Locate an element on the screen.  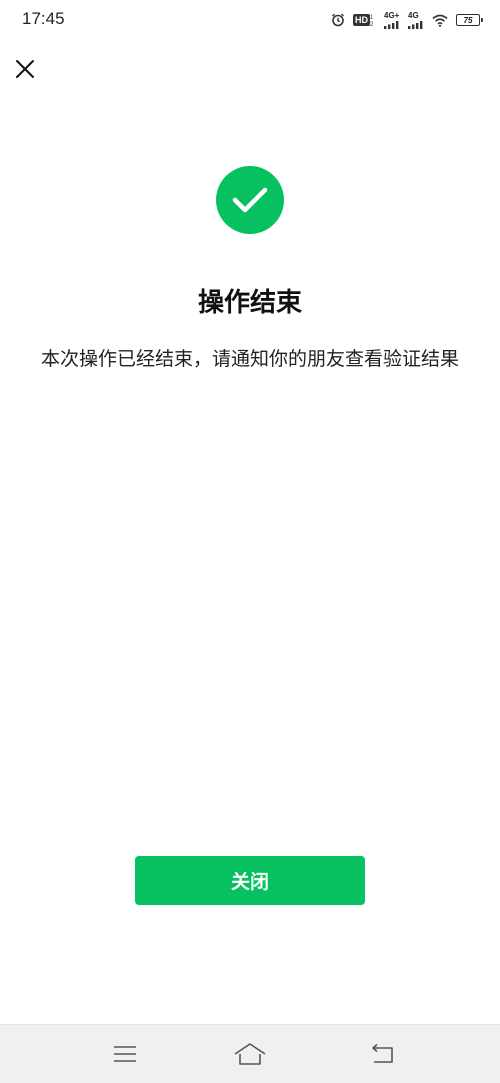
sim2-signal: 4G is located at coordinates (416, 19).